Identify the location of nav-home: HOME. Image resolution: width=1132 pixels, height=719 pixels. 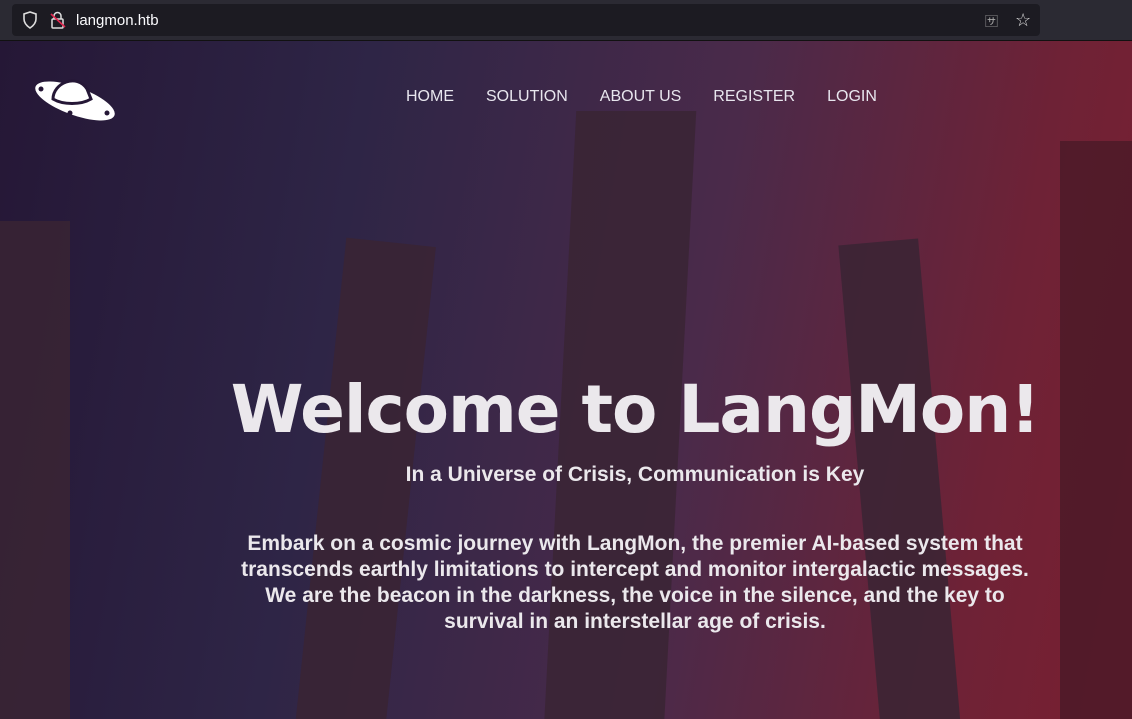
(430, 97).